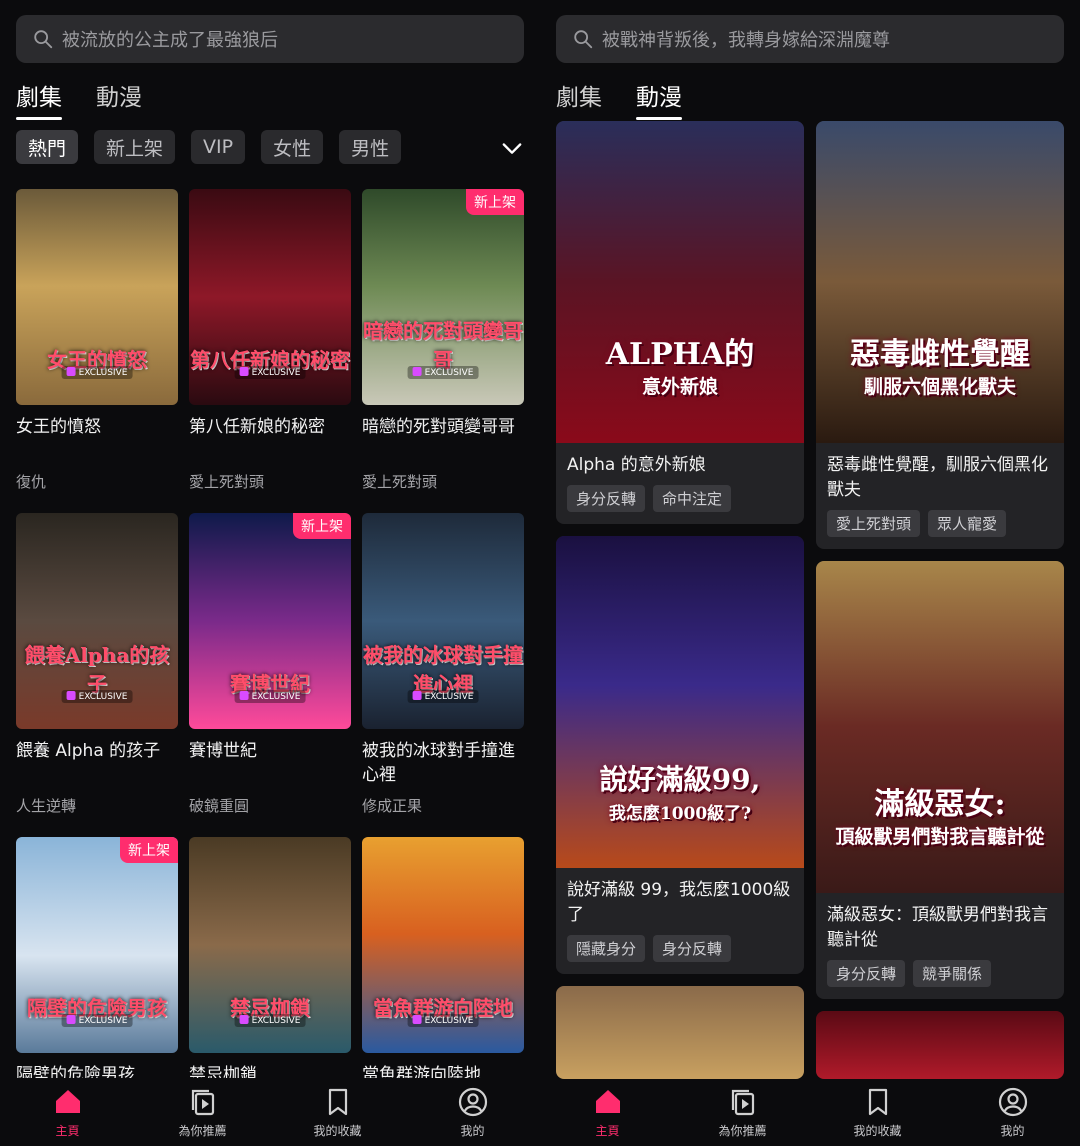 The width and height of the screenshot is (1080, 1146). I want to click on drama-card: 當魚群游向陸地 EXCLUSIVE 當魚群游向陸地, so click(443, 978).